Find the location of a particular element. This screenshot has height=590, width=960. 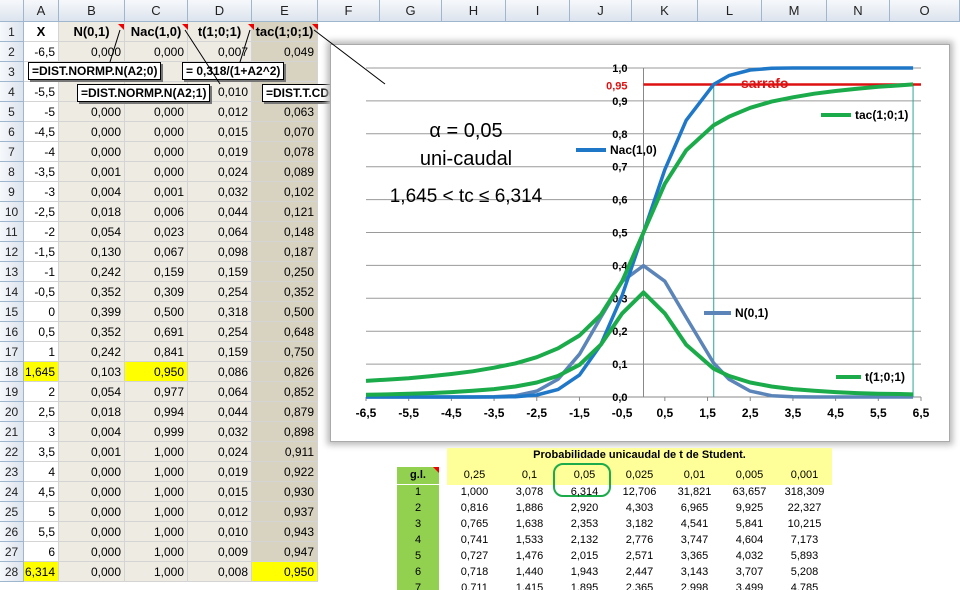

row-header: 5 is located at coordinates (12, 112).